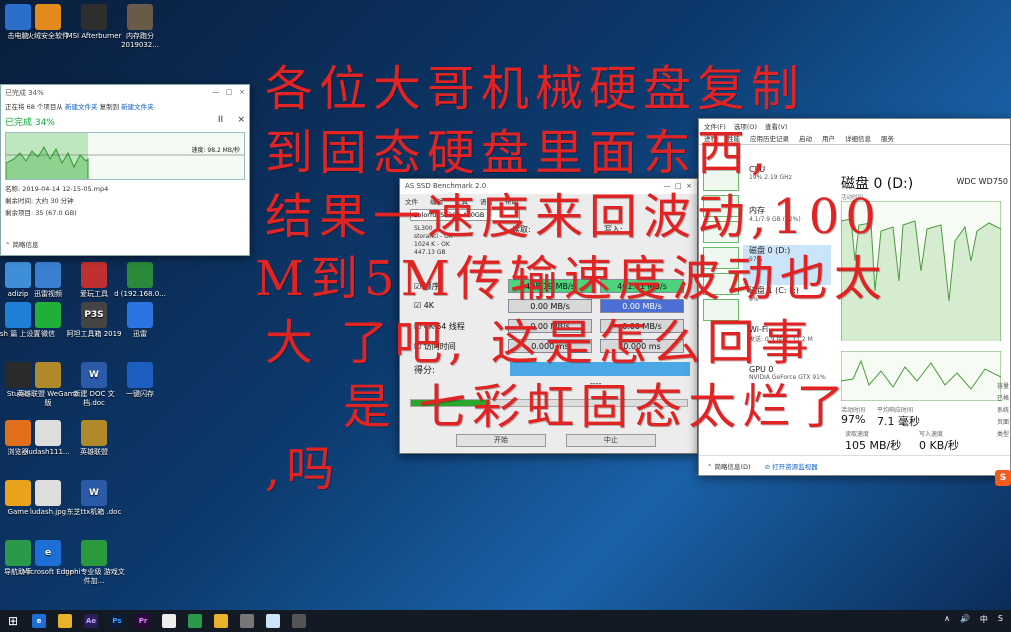 The width and height of the screenshot is (1011, 632). What do you see at coordinates (220, 120) in the screenshot?
I see `pause-button: II` at bounding box center [220, 120].